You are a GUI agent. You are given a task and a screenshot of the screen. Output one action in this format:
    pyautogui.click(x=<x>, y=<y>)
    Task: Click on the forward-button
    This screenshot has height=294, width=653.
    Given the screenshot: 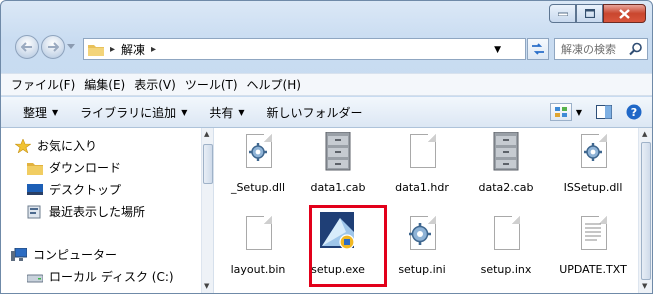 What is the action you would take?
    pyautogui.click(x=53, y=47)
    